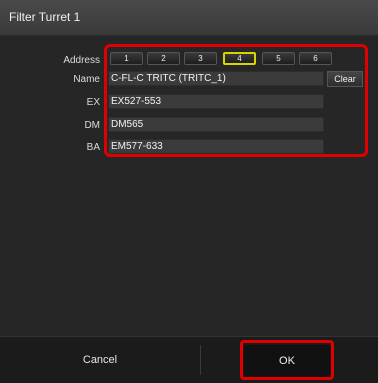  What do you see at coordinates (278, 58) in the screenshot?
I see `address-button-5: 5` at bounding box center [278, 58].